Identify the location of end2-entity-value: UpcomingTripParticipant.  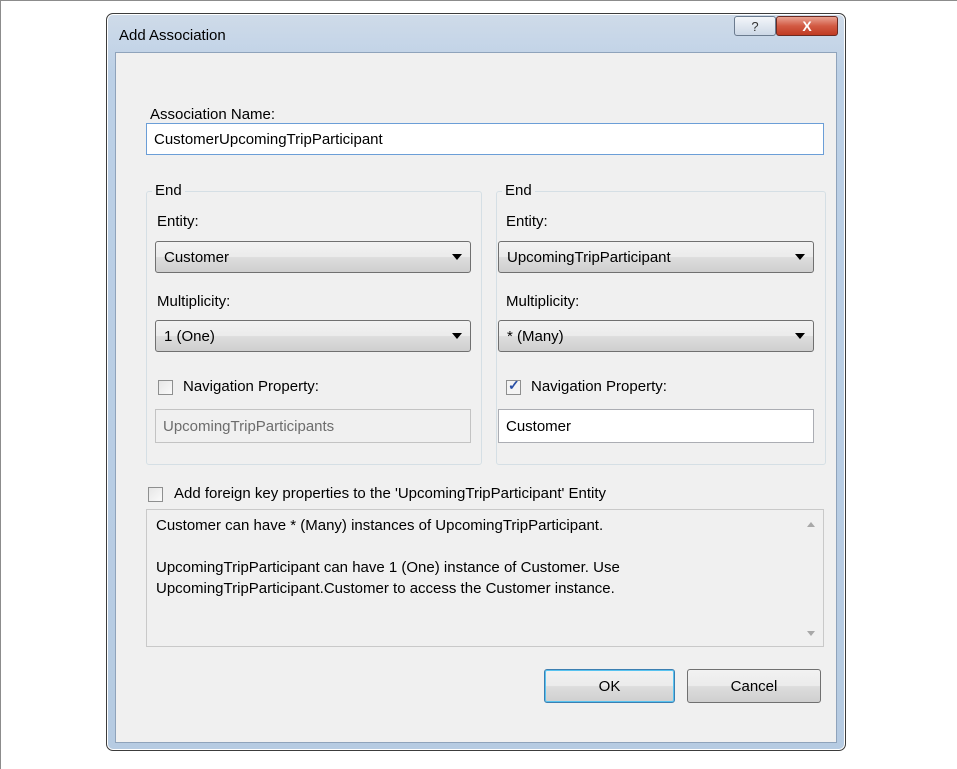
(589, 257).